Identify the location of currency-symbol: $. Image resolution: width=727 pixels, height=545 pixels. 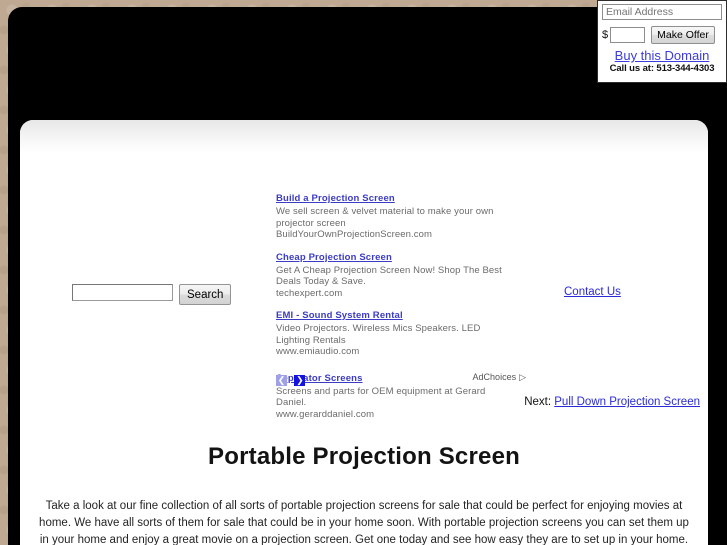
(605, 35).